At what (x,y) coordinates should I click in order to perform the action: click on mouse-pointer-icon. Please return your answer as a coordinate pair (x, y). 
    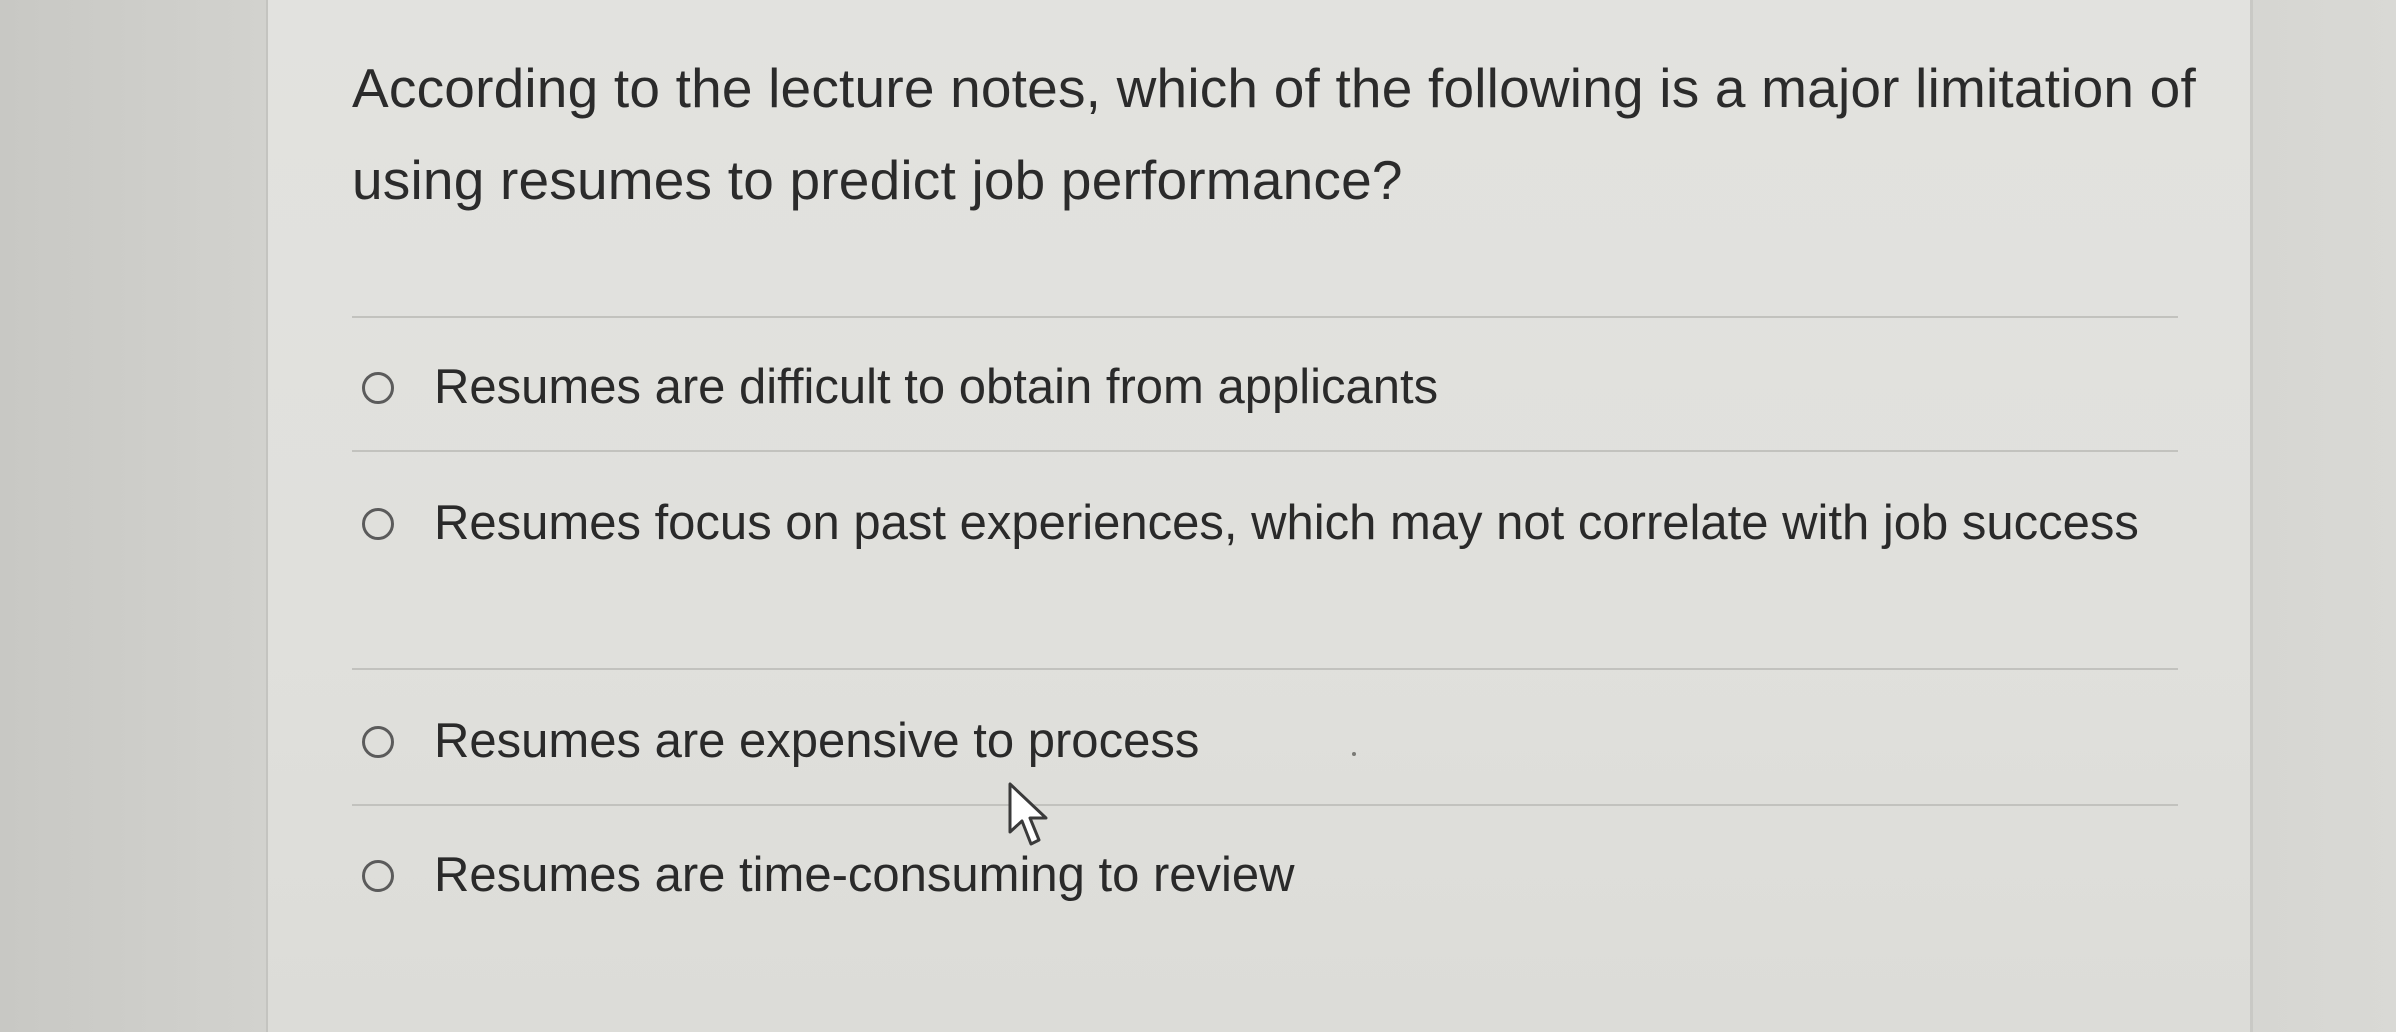
    Looking at the image, I should click on (1028, 814).